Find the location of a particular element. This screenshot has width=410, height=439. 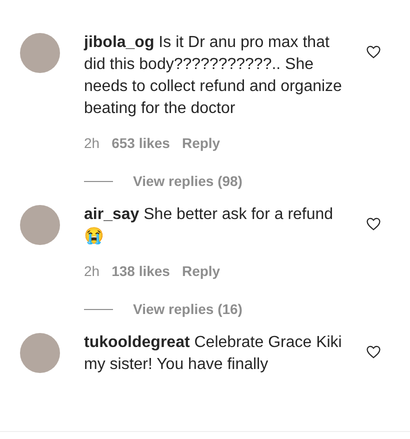

likes-count: 653 likes is located at coordinates (141, 143).